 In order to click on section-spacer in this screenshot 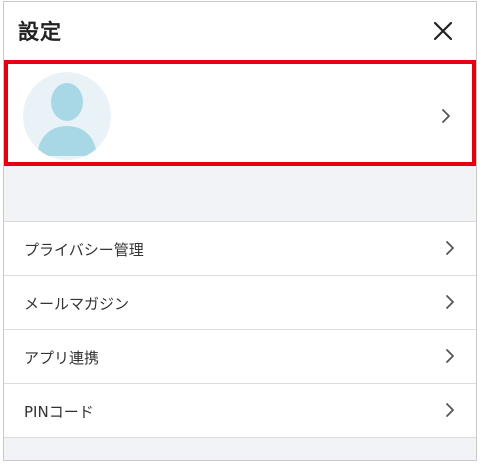, I will do `click(240, 194)`.